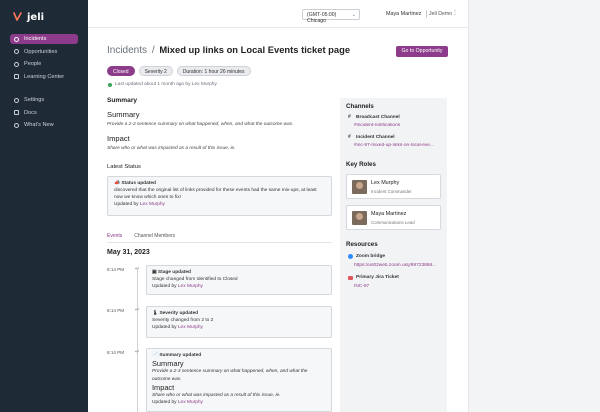 This screenshot has height=412, width=600. What do you see at coordinates (16, 77) in the screenshot?
I see `book-icon` at bounding box center [16, 77].